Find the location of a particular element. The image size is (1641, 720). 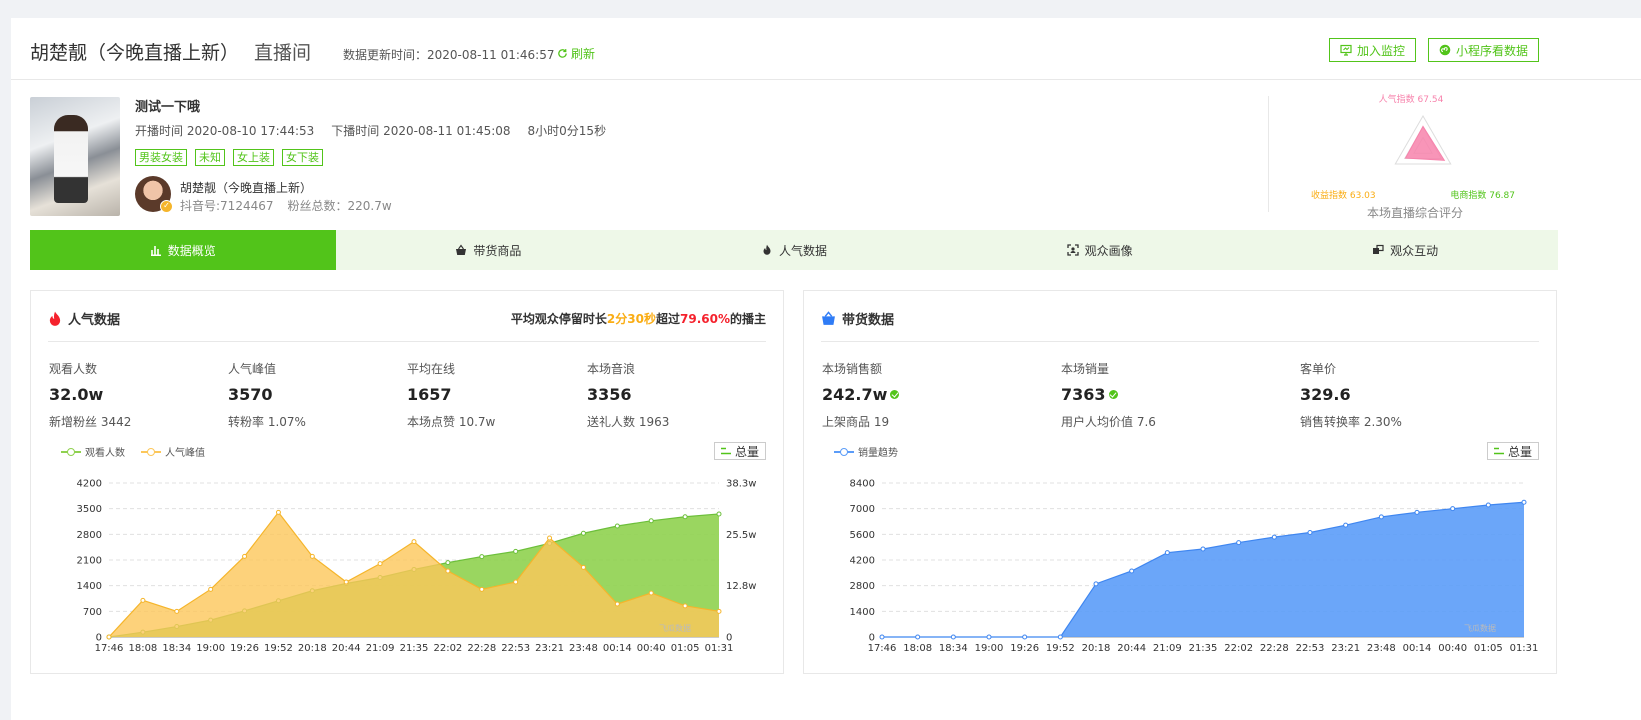

update-label: 数据更新时间： is located at coordinates (385, 55).